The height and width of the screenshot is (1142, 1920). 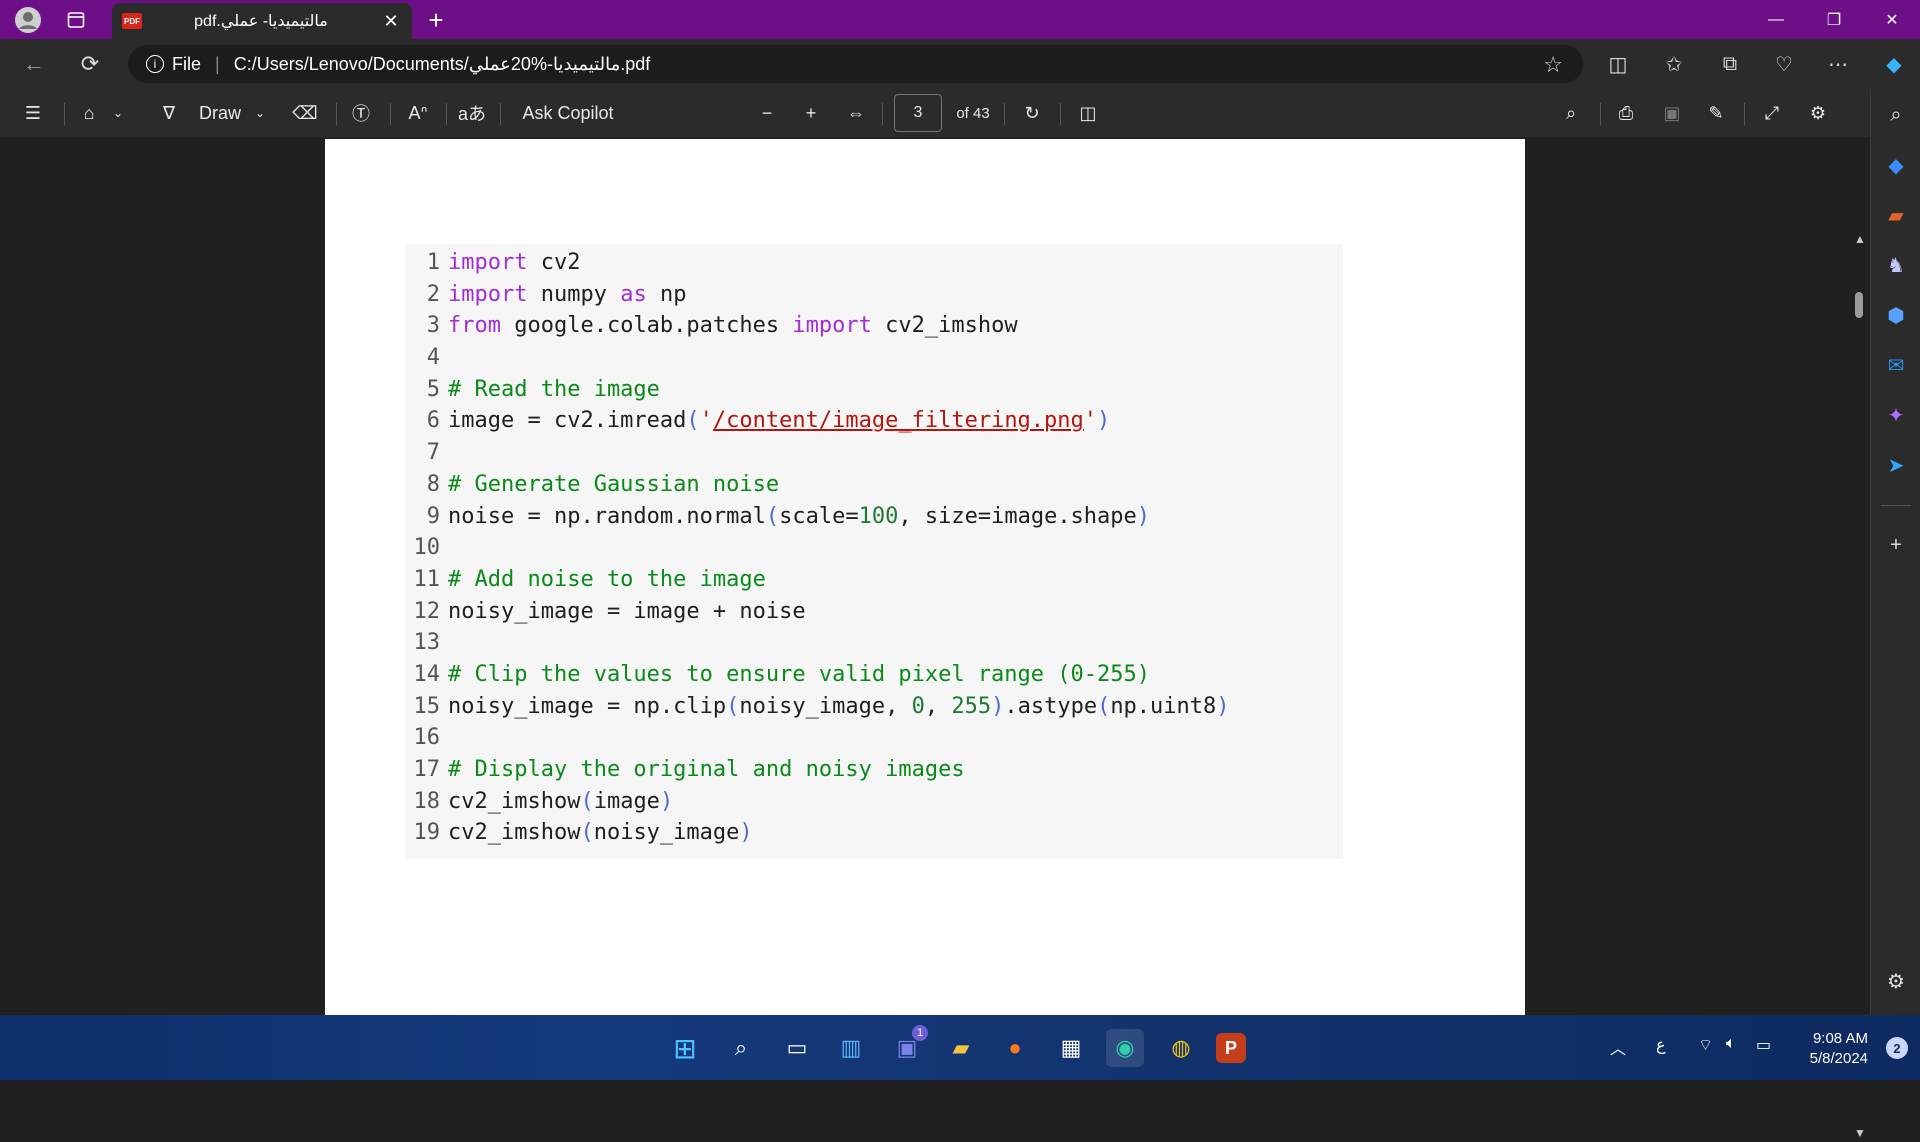 What do you see at coordinates (1894, 64) in the screenshot?
I see `copilot-icon: ◆` at bounding box center [1894, 64].